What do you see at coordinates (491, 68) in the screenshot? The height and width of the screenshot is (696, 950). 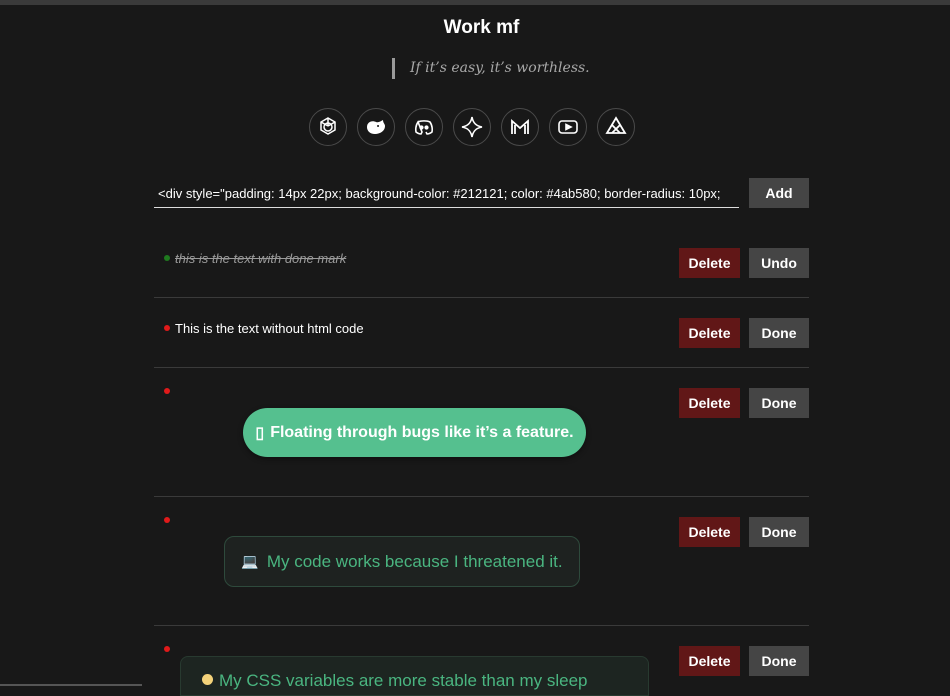 I see `page-quote: If it’s easy, it’s worthless.` at bounding box center [491, 68].